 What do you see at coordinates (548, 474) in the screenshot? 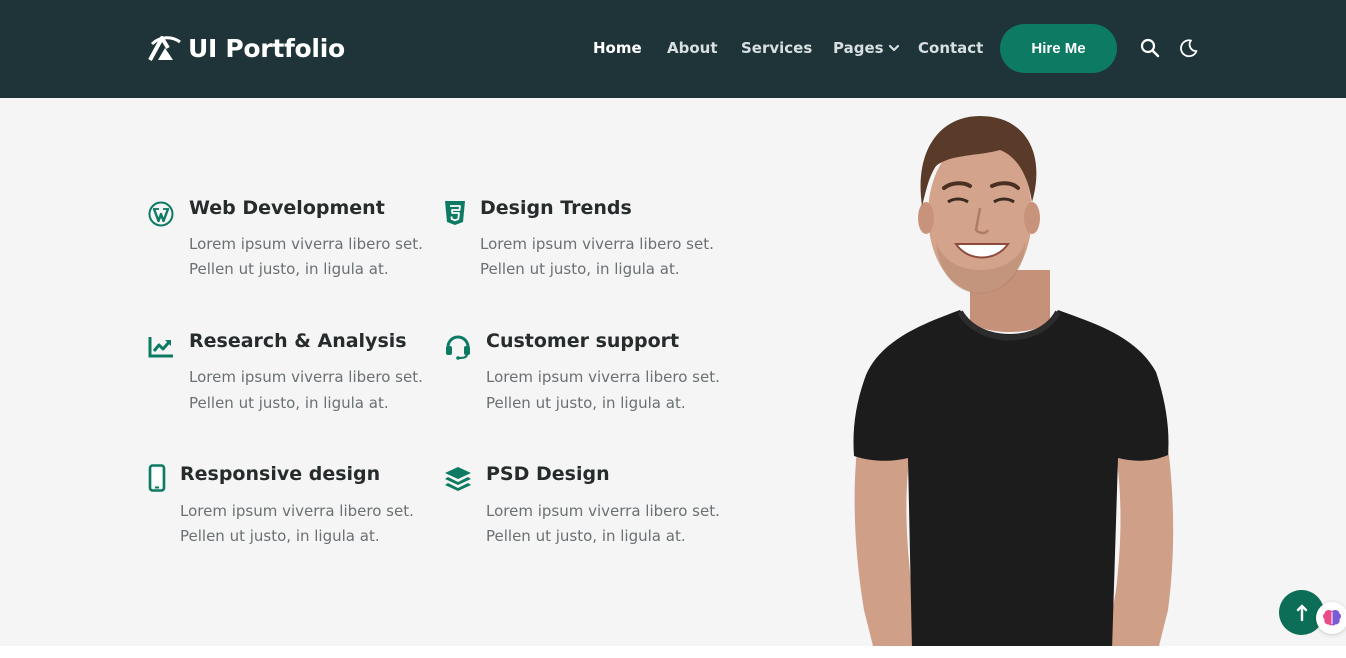
I see `feature-title: PSD Design` at bounding box center [548, 474].